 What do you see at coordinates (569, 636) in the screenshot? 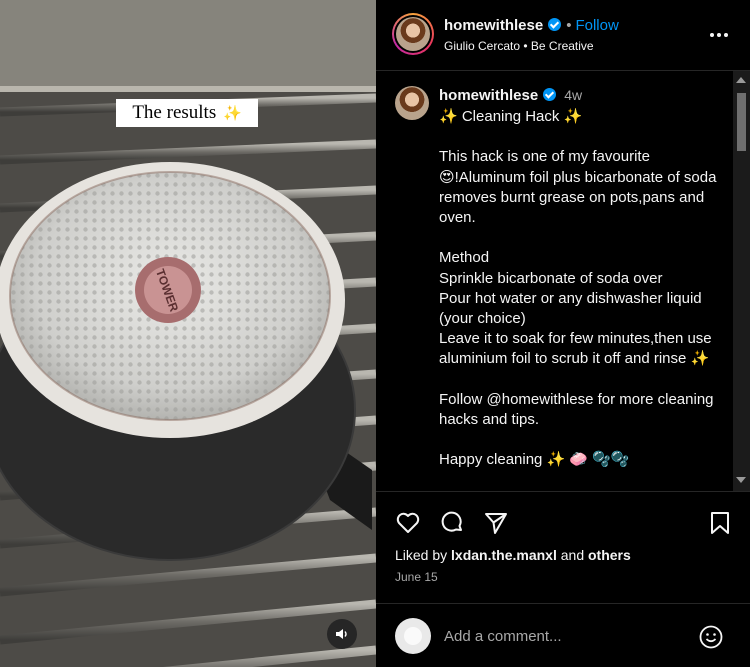
I see `comment-input` at bounding box center [569, 636].